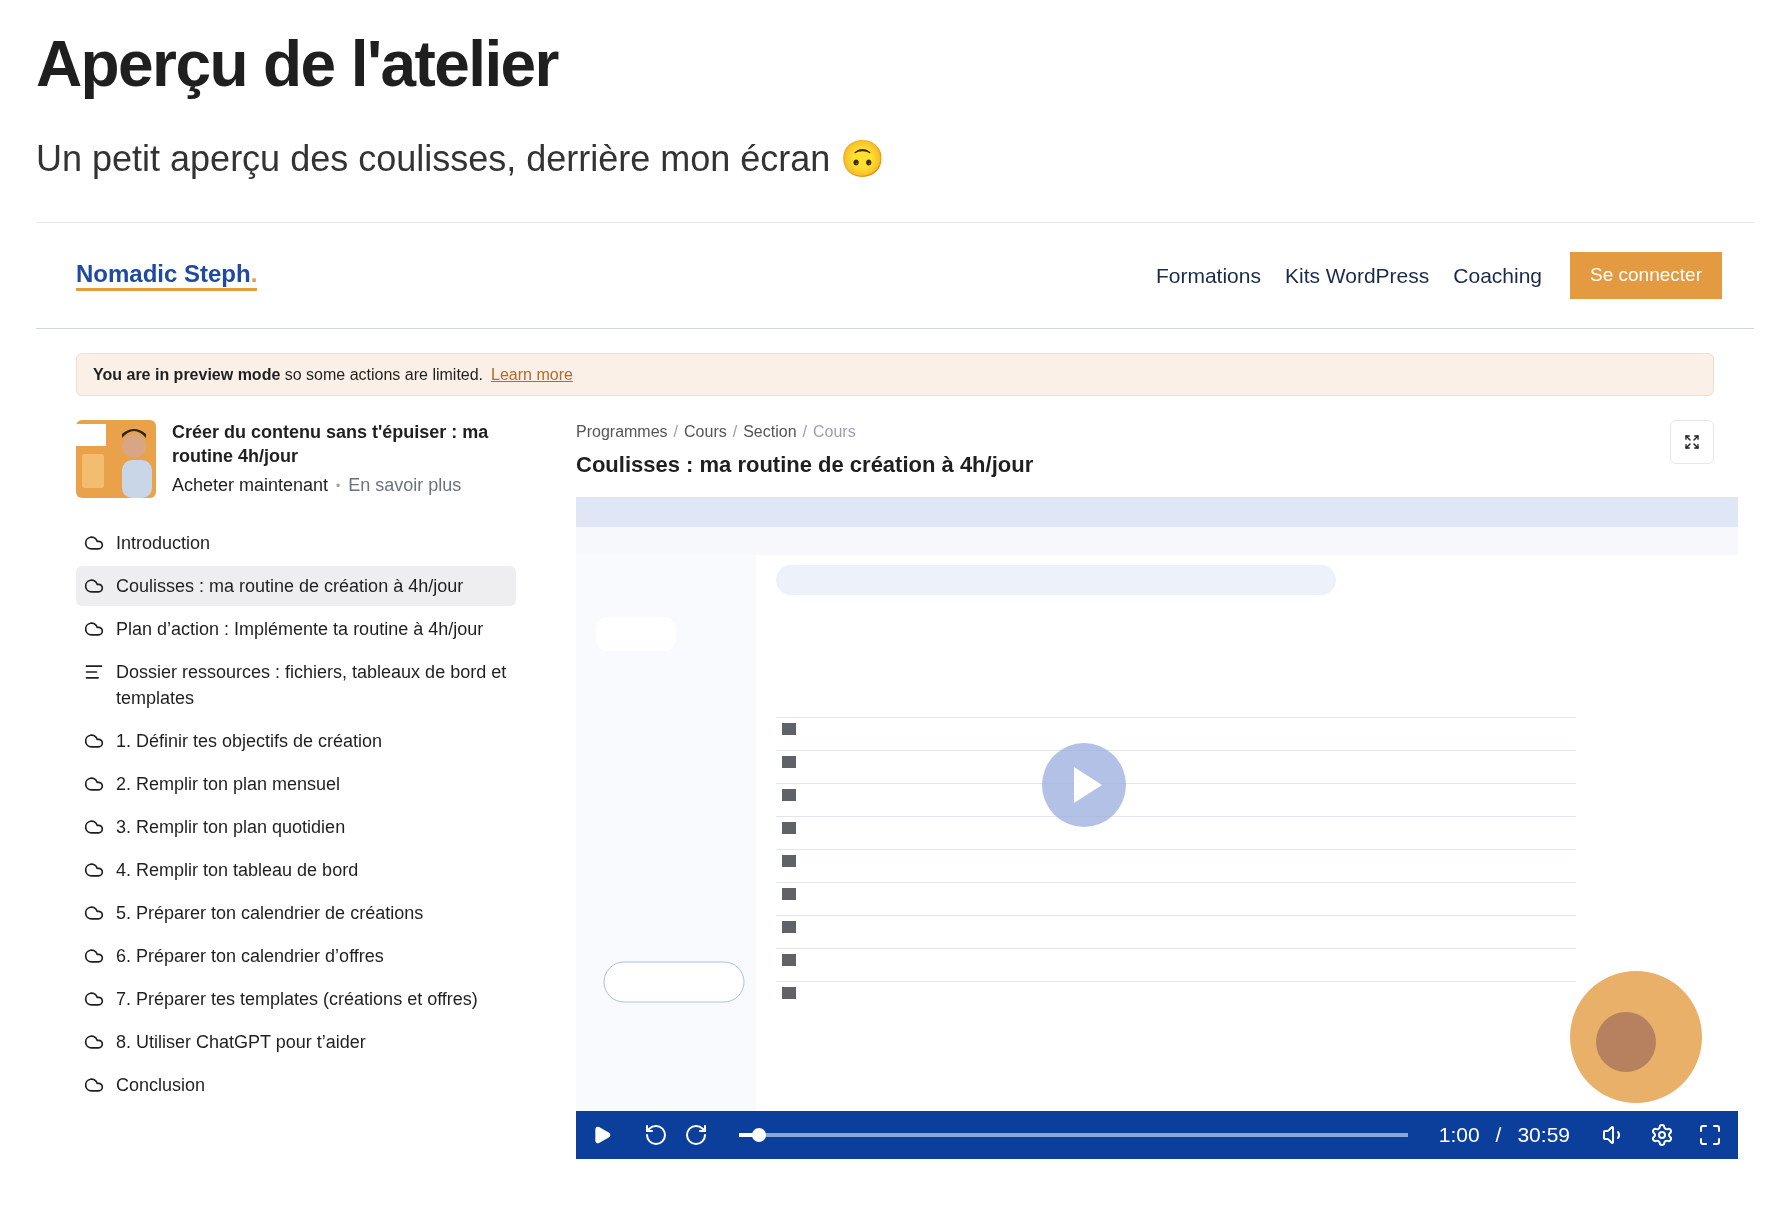  What do you see at coordinates (296, 956) in the screenshot?
I see `lesson-item: 6. Préparer ton calendrier d’offres` at bounding box center [296, 956].